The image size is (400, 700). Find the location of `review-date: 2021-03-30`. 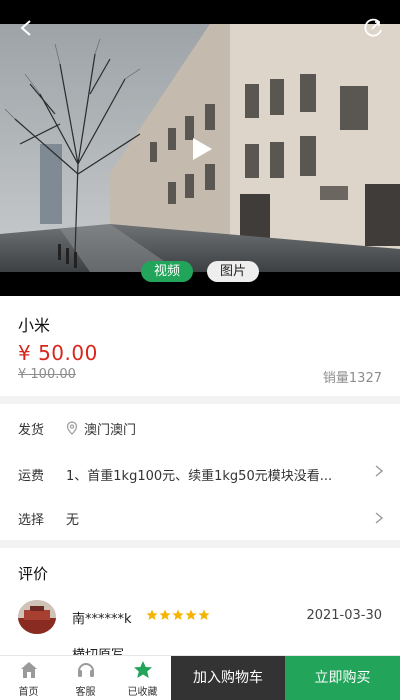

review-date: 2021-03-30 is located at coordinates (344, 615).